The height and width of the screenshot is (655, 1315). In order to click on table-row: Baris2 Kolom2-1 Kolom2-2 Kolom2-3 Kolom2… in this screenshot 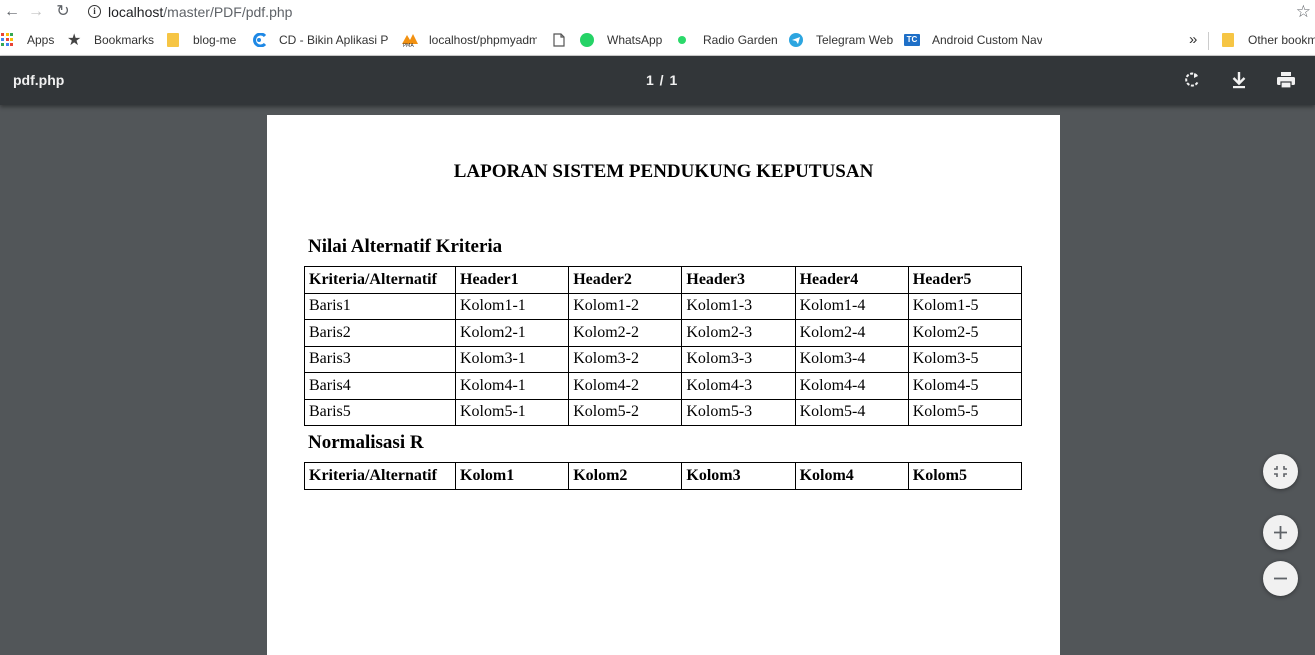, I will do `click(663, 333)`.